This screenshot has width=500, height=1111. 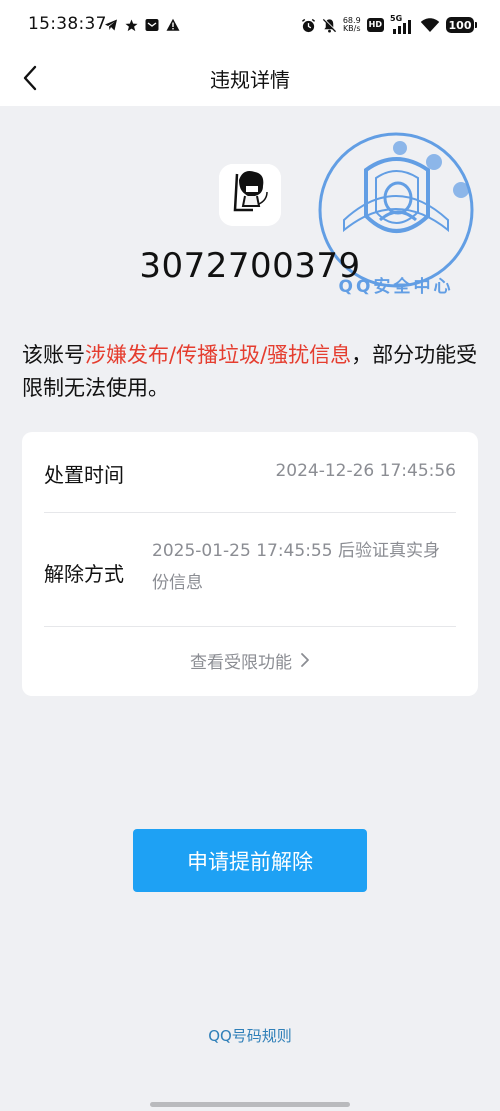 What do you see at coordinates (131, 24) in the screenshot?
I see `star-icon` at bounding box center [131, 24].